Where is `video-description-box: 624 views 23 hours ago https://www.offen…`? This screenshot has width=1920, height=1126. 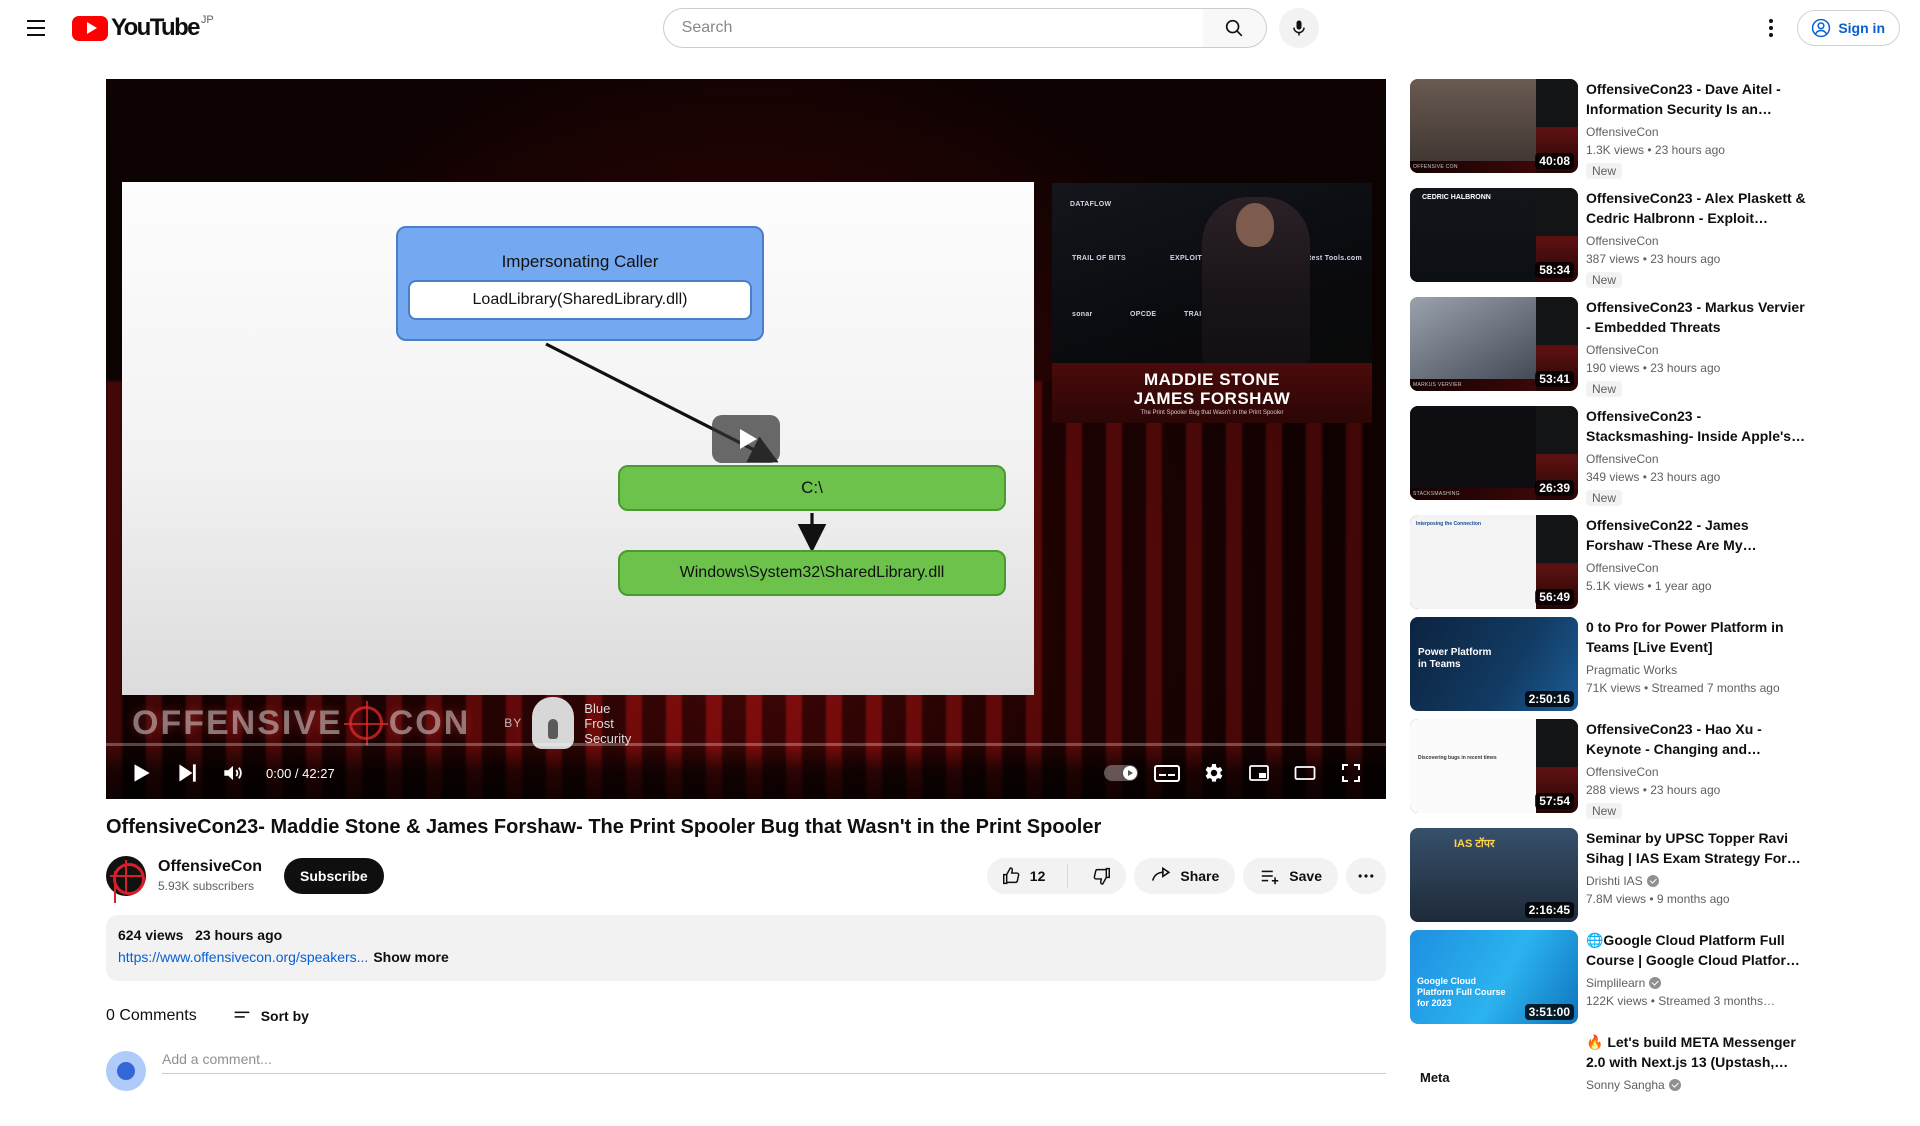 video-description-box: 624 views 23 hours ago https://www.offen… is located at coordinates (746, 948).